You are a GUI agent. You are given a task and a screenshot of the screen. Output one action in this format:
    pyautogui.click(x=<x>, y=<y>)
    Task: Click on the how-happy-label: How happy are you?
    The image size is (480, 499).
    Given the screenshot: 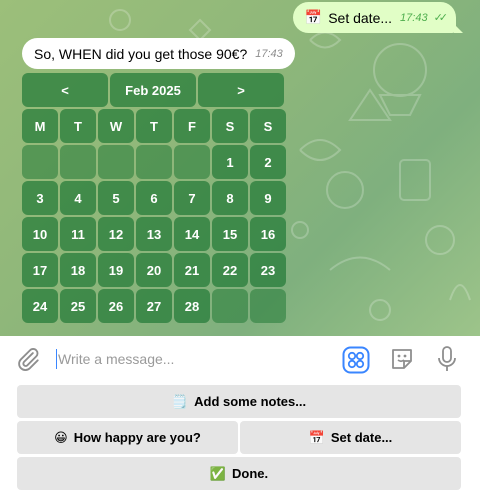 What is the action you would take?
    pyautogui.click(x=137, y=437)
    